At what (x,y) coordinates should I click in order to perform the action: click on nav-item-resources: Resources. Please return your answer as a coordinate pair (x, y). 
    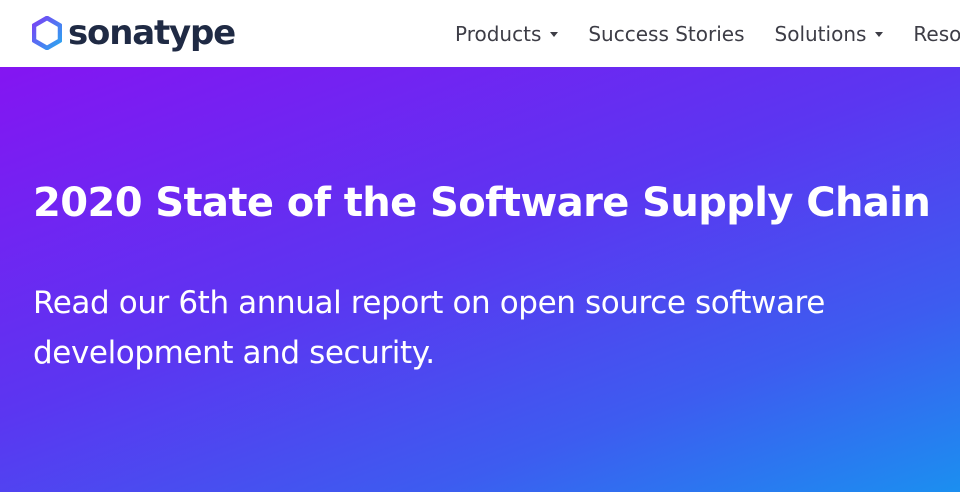
    Looking at the image, I should click on (936, 34).